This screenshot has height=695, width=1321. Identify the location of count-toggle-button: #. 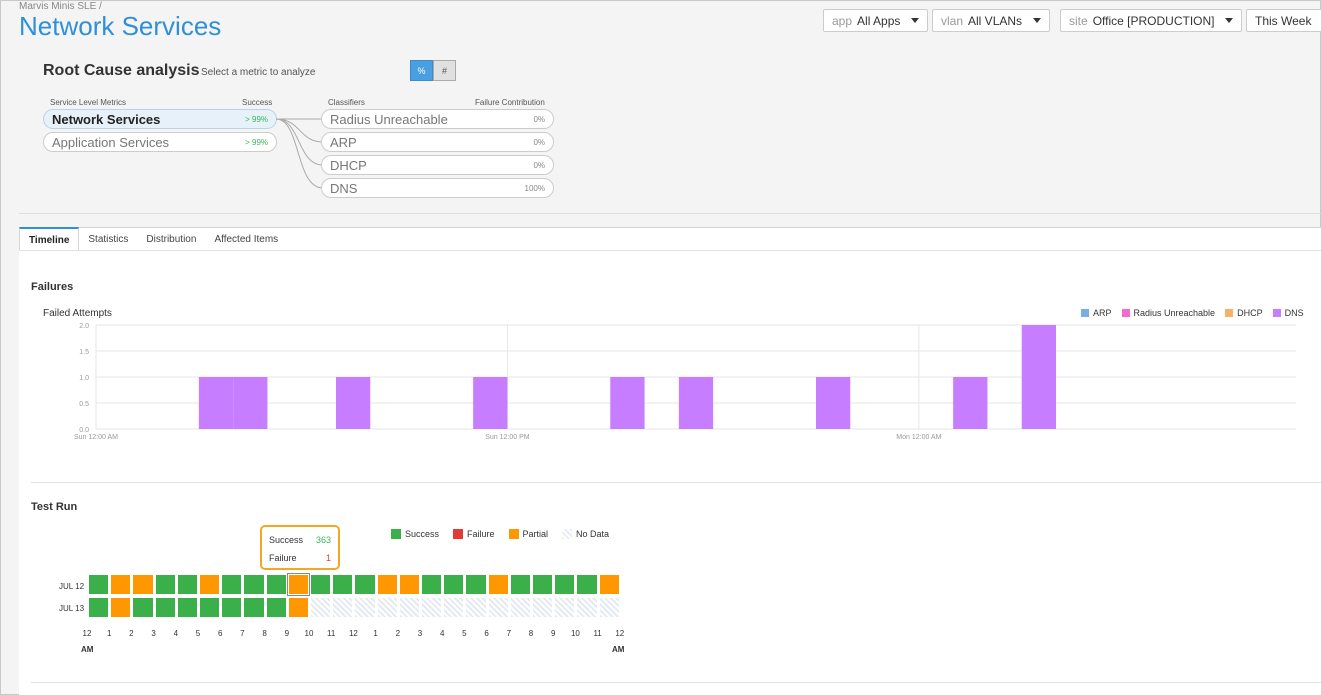
(444, 70).